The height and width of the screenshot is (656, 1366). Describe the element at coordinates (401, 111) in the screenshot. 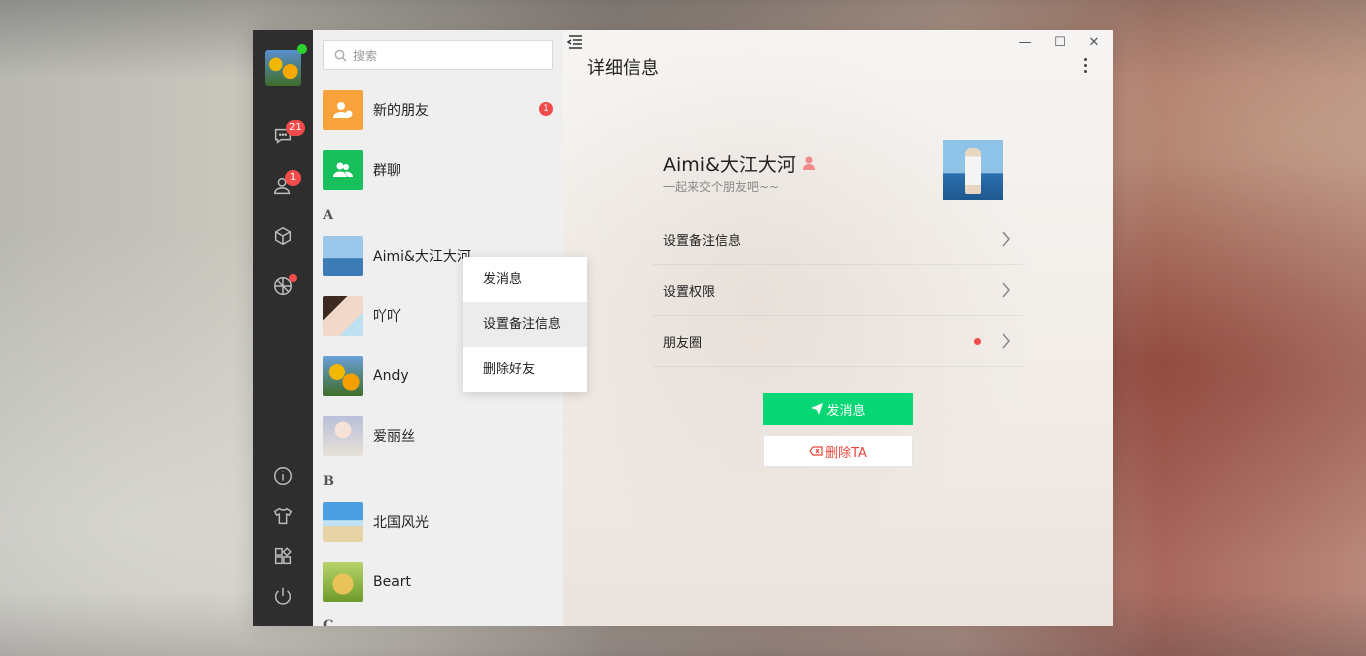

I see `contact-name: 新的朋友` at that location.